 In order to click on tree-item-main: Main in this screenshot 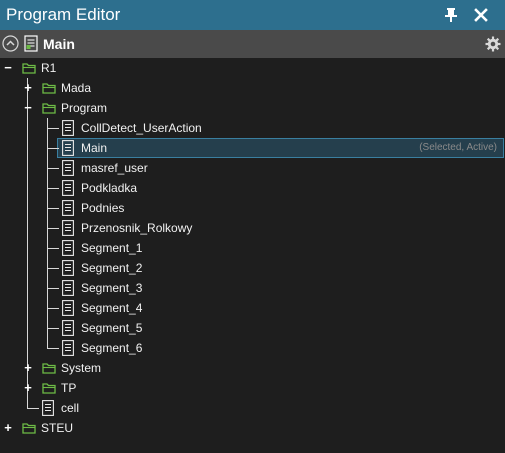, I will do `click(252, 148)`.